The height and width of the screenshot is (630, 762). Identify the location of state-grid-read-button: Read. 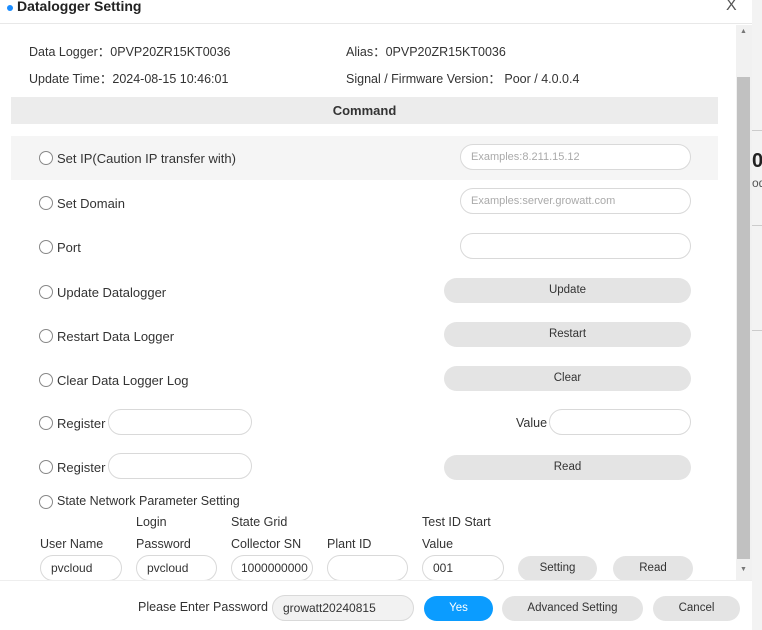
(653, 568).